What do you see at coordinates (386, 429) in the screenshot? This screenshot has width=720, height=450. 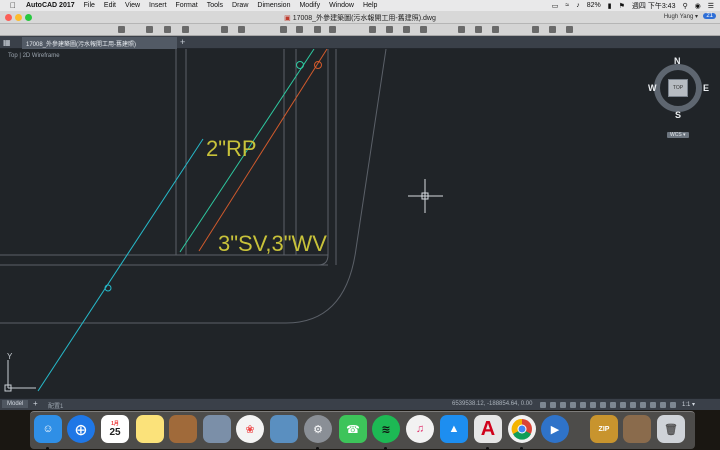 I see `spotify-icon: ≋` at bounding box center [386, 429].